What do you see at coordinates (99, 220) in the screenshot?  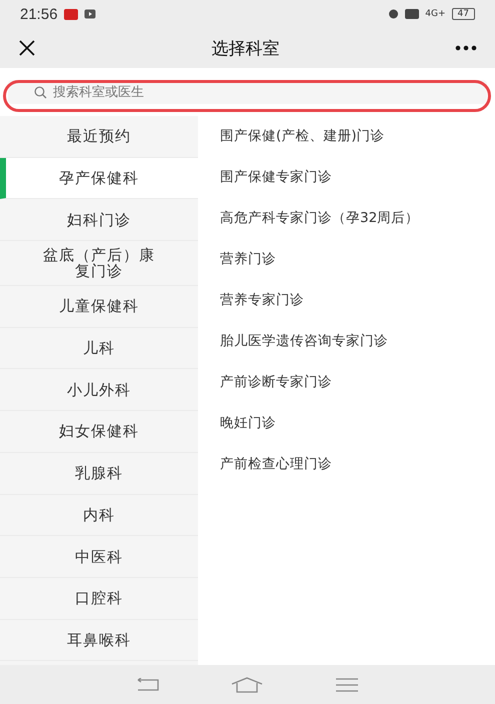 I see `department-item: 妇科门诊` at bounding box center [99, 220].